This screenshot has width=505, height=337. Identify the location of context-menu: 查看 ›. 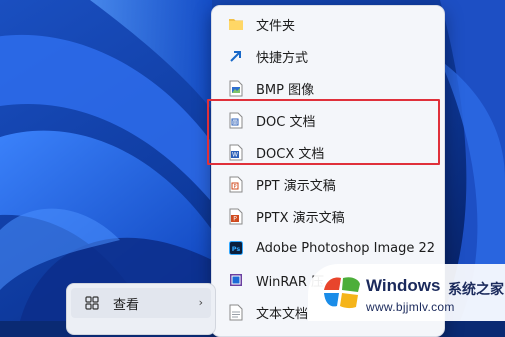
(141, 309).